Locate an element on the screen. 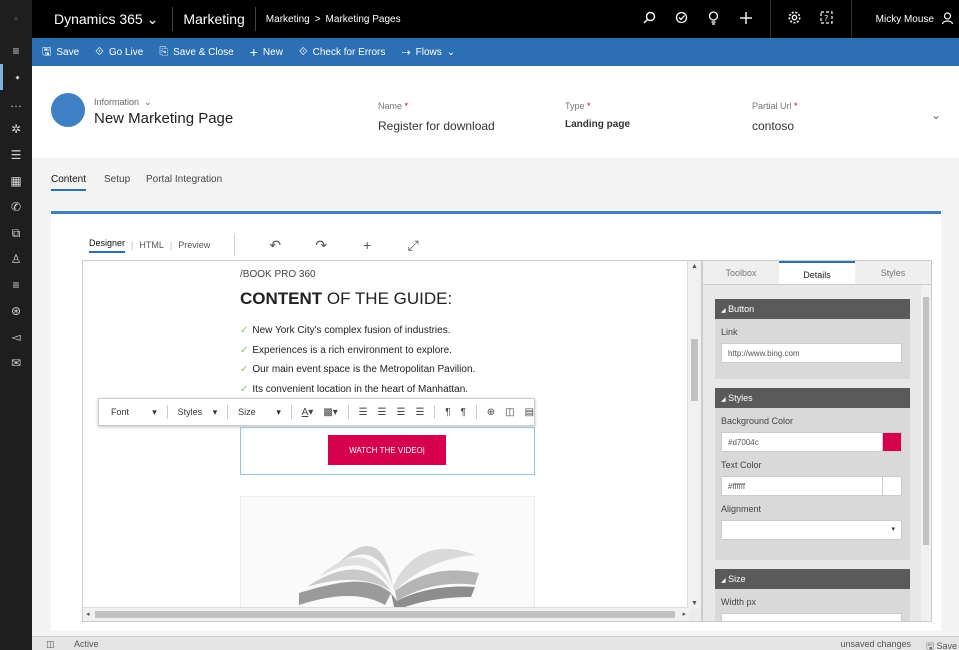  lightbulb-icon is located at coordinates (714, 19).